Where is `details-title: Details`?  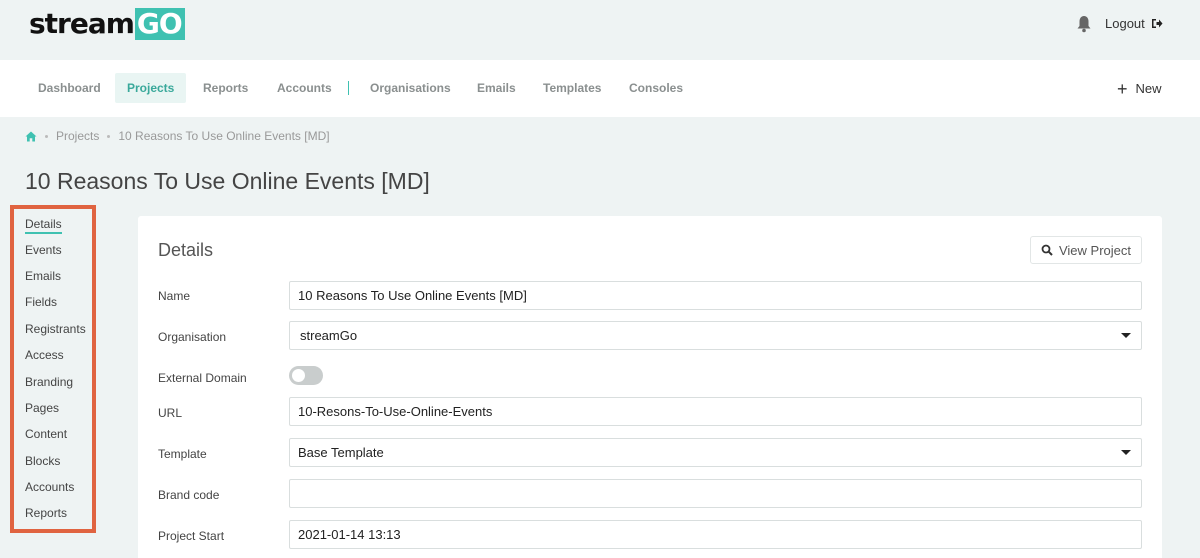 details-title: Details is located at coordinates (186, 250).